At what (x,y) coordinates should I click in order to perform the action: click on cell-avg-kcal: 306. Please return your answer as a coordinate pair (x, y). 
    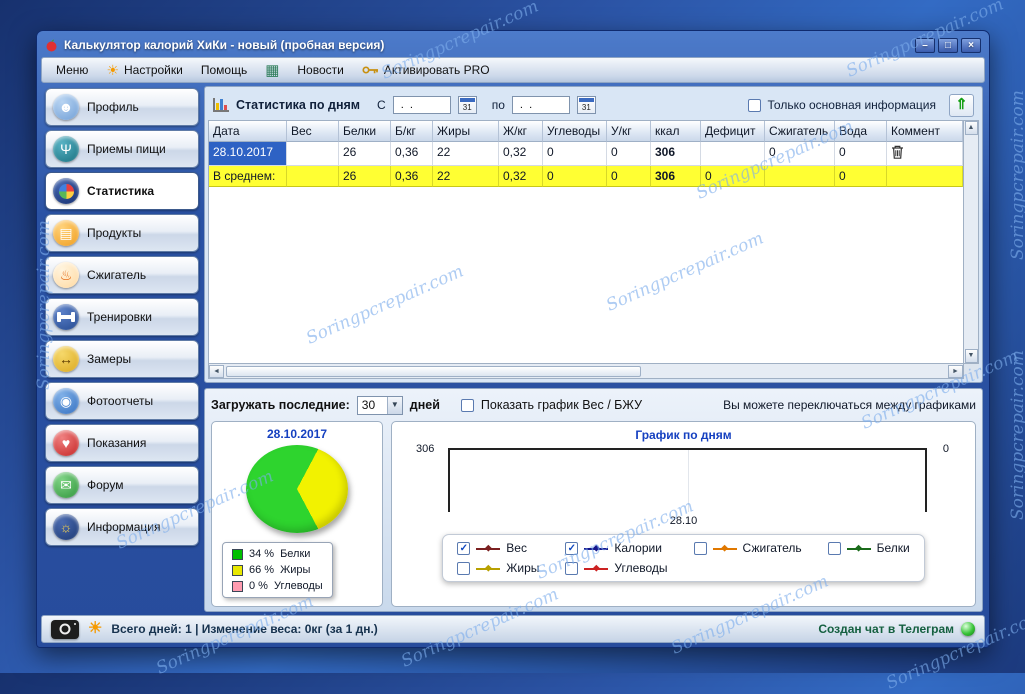
    Looking at the image, I should click on (676, 176).